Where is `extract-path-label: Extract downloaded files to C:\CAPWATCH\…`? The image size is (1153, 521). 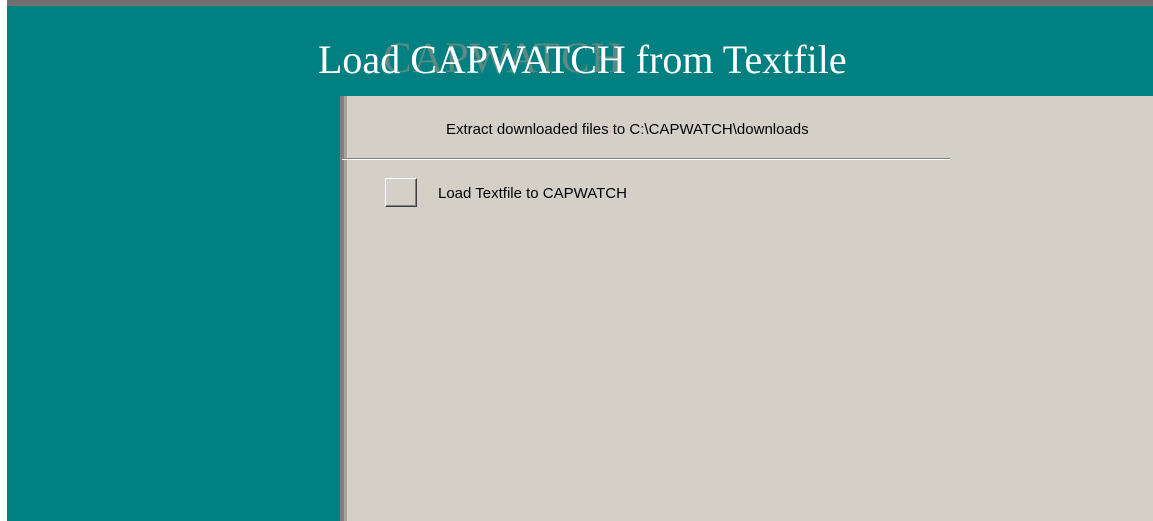 extract-path-label: Extract downloaded files to C:\CAPWATCH\… is located at coordinates (627, 129).